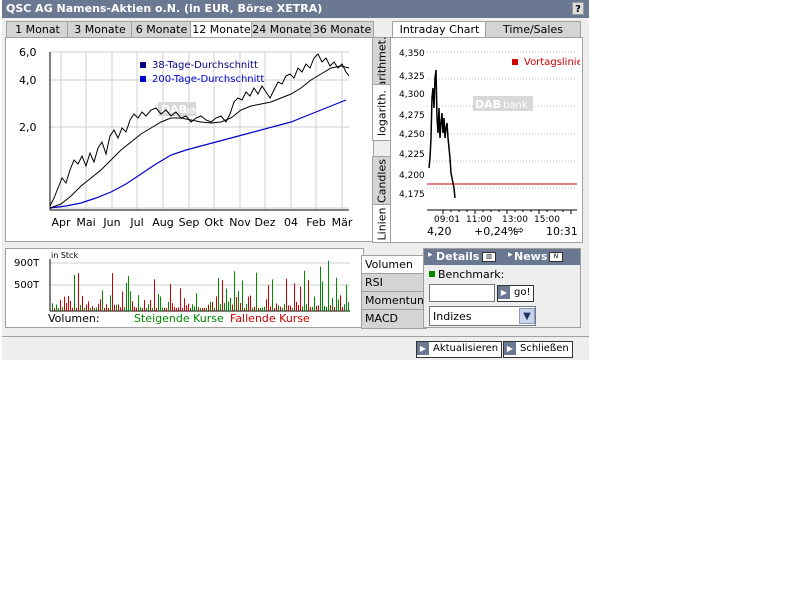 This screenshot has height=600, width=800. What do you see at coordinates (37, 29) in the screenshot?
I see `tab-1-monat: 1 Monat` at bounding box center [37, 29].